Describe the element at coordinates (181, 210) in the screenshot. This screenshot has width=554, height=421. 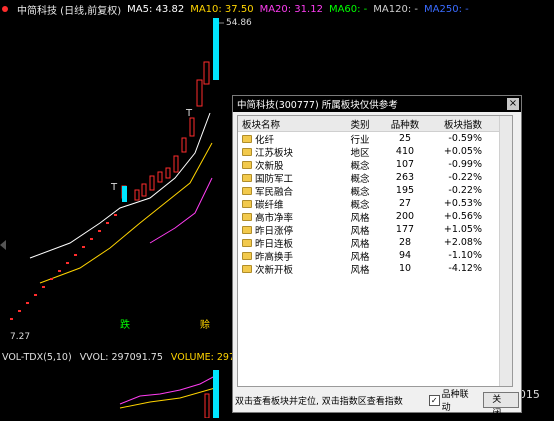
I see `ma20-line` at that location.